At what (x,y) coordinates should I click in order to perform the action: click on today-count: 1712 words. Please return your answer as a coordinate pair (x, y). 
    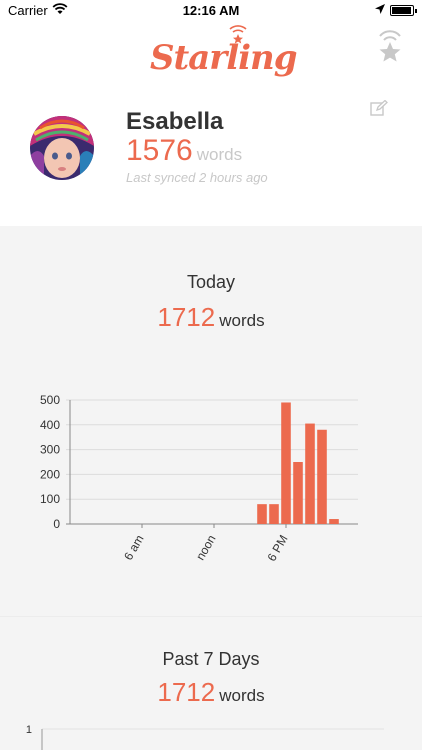
    Looking at the image, I should click on (211, 317).